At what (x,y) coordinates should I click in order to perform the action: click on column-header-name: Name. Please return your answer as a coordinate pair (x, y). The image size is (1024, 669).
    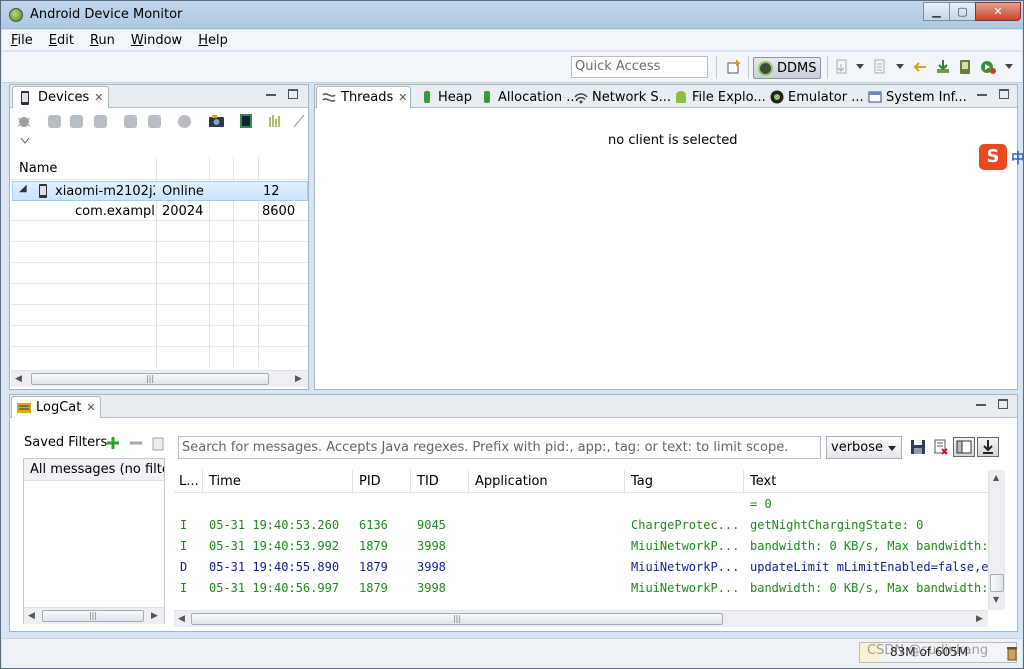
    Looking at the image, I should click on (38, 168).